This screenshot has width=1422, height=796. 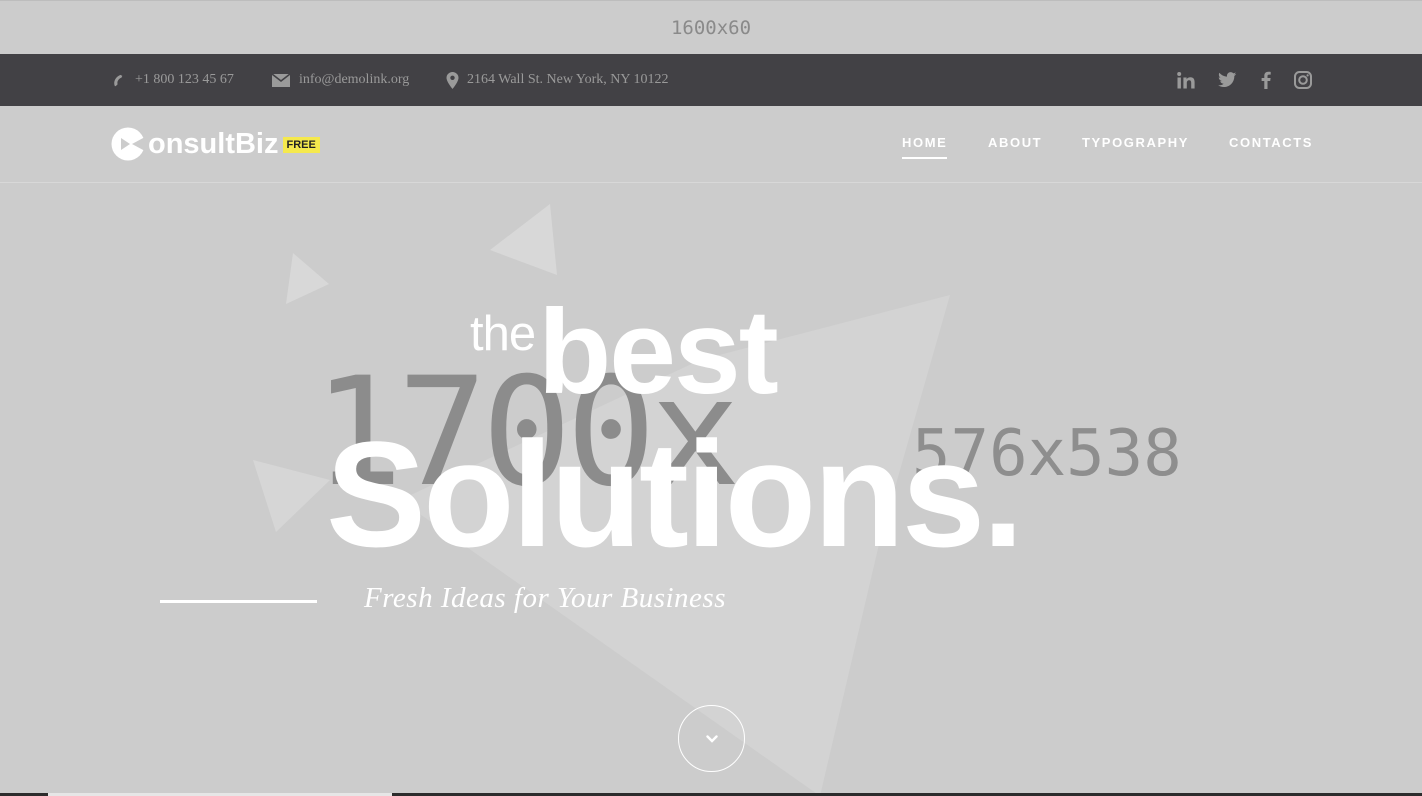 I want to click on hero-headline-solutions: Solutions., so click(x=675, y=494).